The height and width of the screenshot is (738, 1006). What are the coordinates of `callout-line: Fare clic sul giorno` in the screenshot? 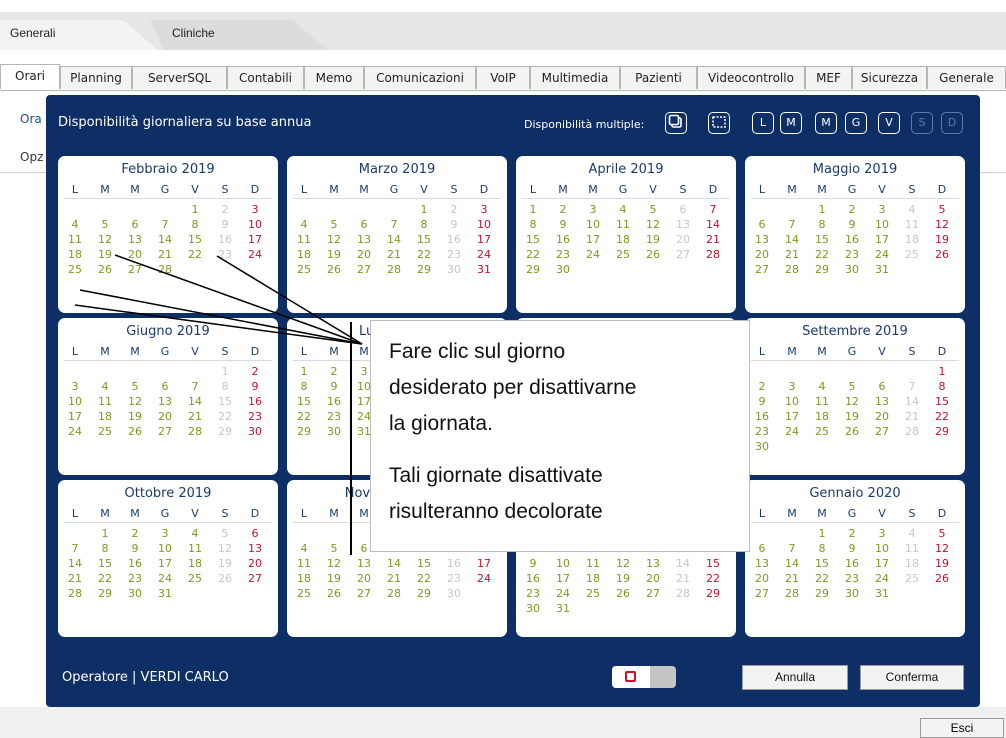 It's located at (477, 351).